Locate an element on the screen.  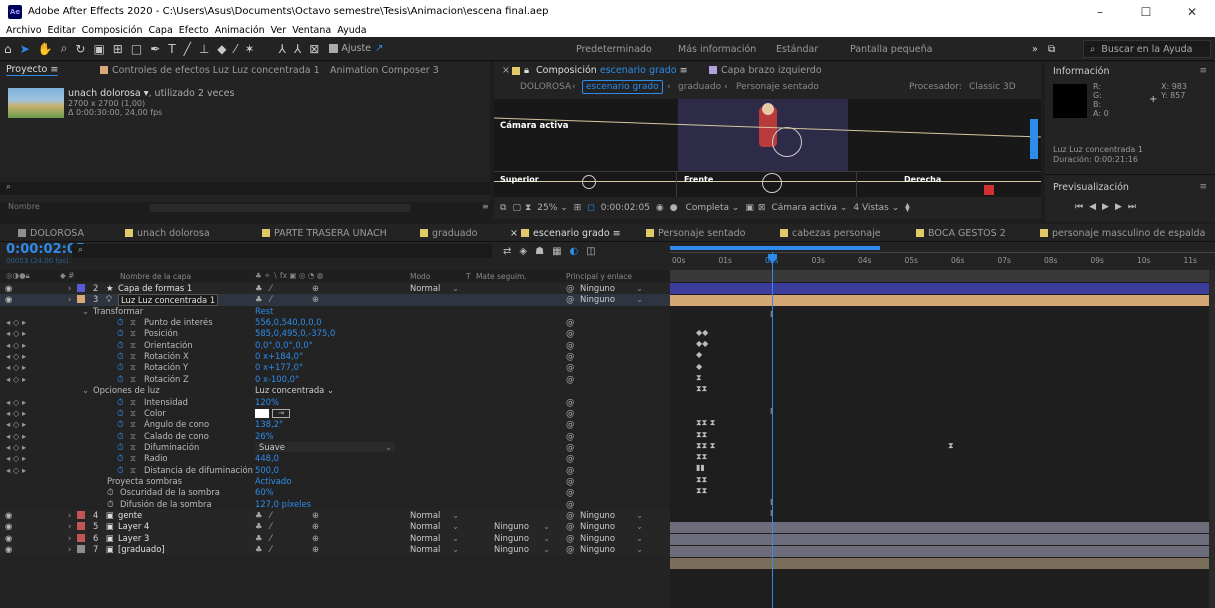
property-row: ◂ ◇ ▸ ⏱︎ ⧖ Rotación X 0 x+184,0° @ is located at coordinates (335, 356).